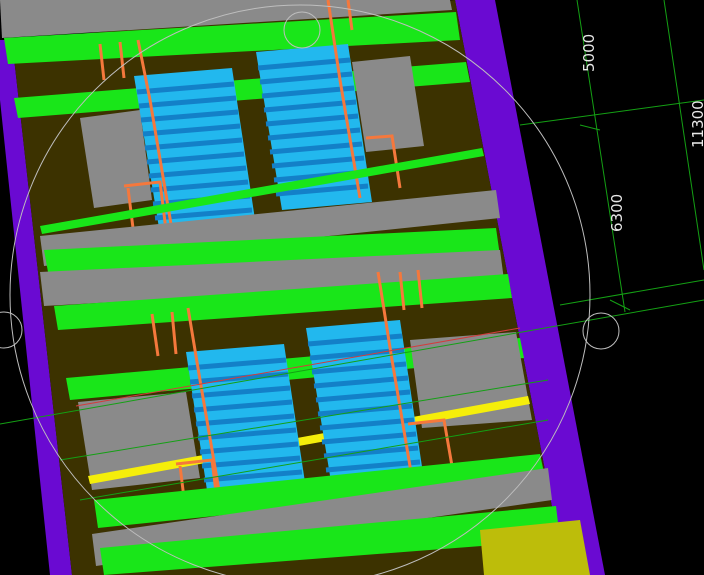 This screenshot has height=575, width=704. What do you see at coordinates (617, 213) in the screenshot?
I see `dimension-lower: 6300` at bounding box center [617, 213].